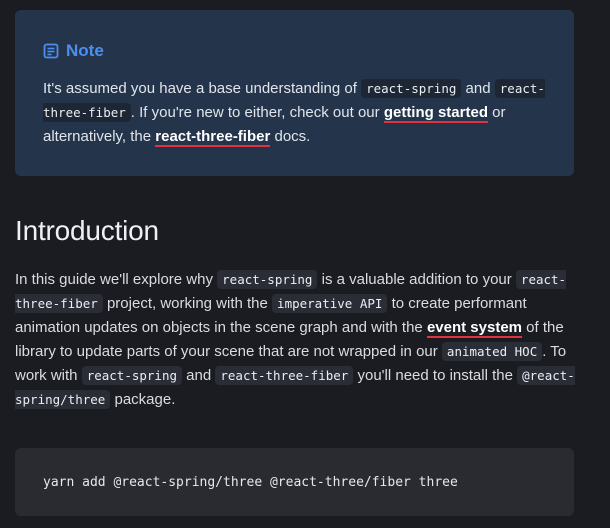 This screenshot has height=528, width=610. Describe the element at coordinates (294, 51) in the screenshot. I see `note-header: Note` at that location.